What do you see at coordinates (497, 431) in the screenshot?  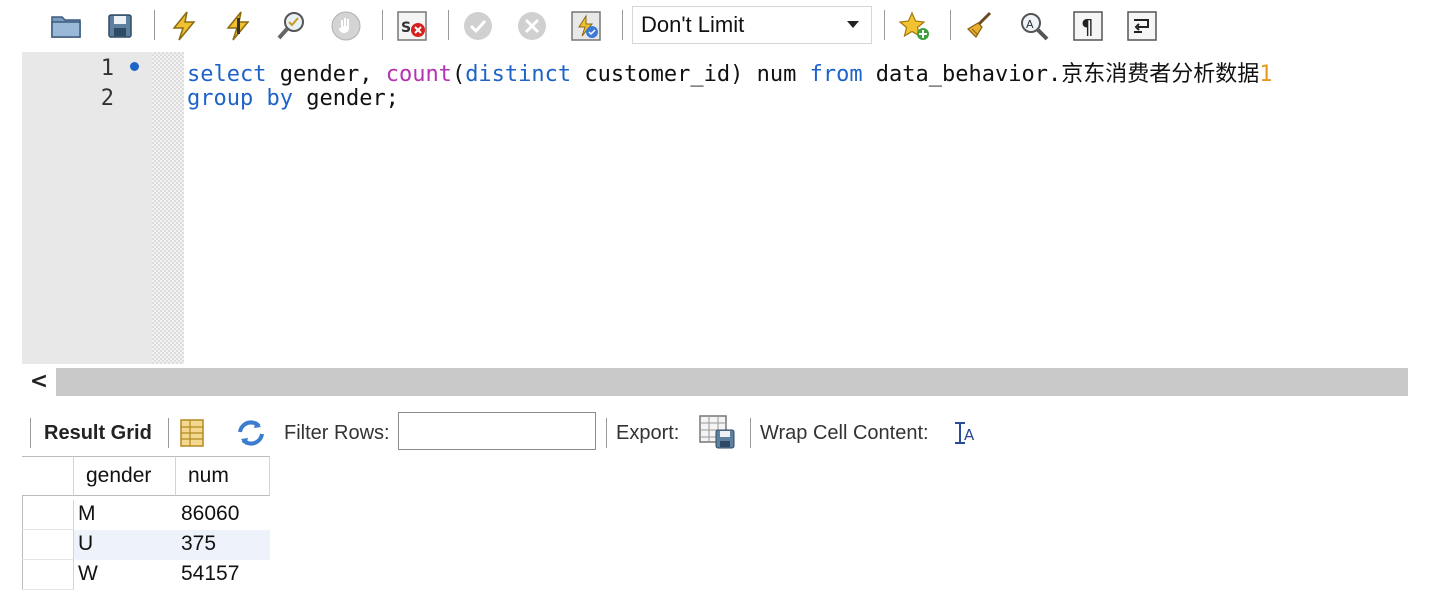 I see `filter-rows-input` at bounding box center [497, 431].